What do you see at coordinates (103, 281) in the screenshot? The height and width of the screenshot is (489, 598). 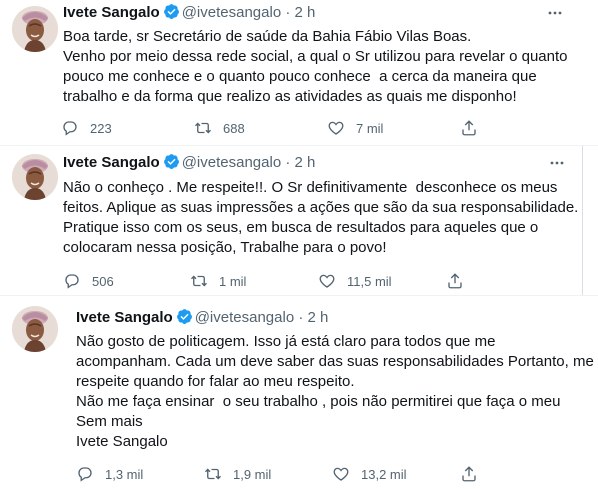 I see `reply-count: 506` at bounding box center [103, 281].